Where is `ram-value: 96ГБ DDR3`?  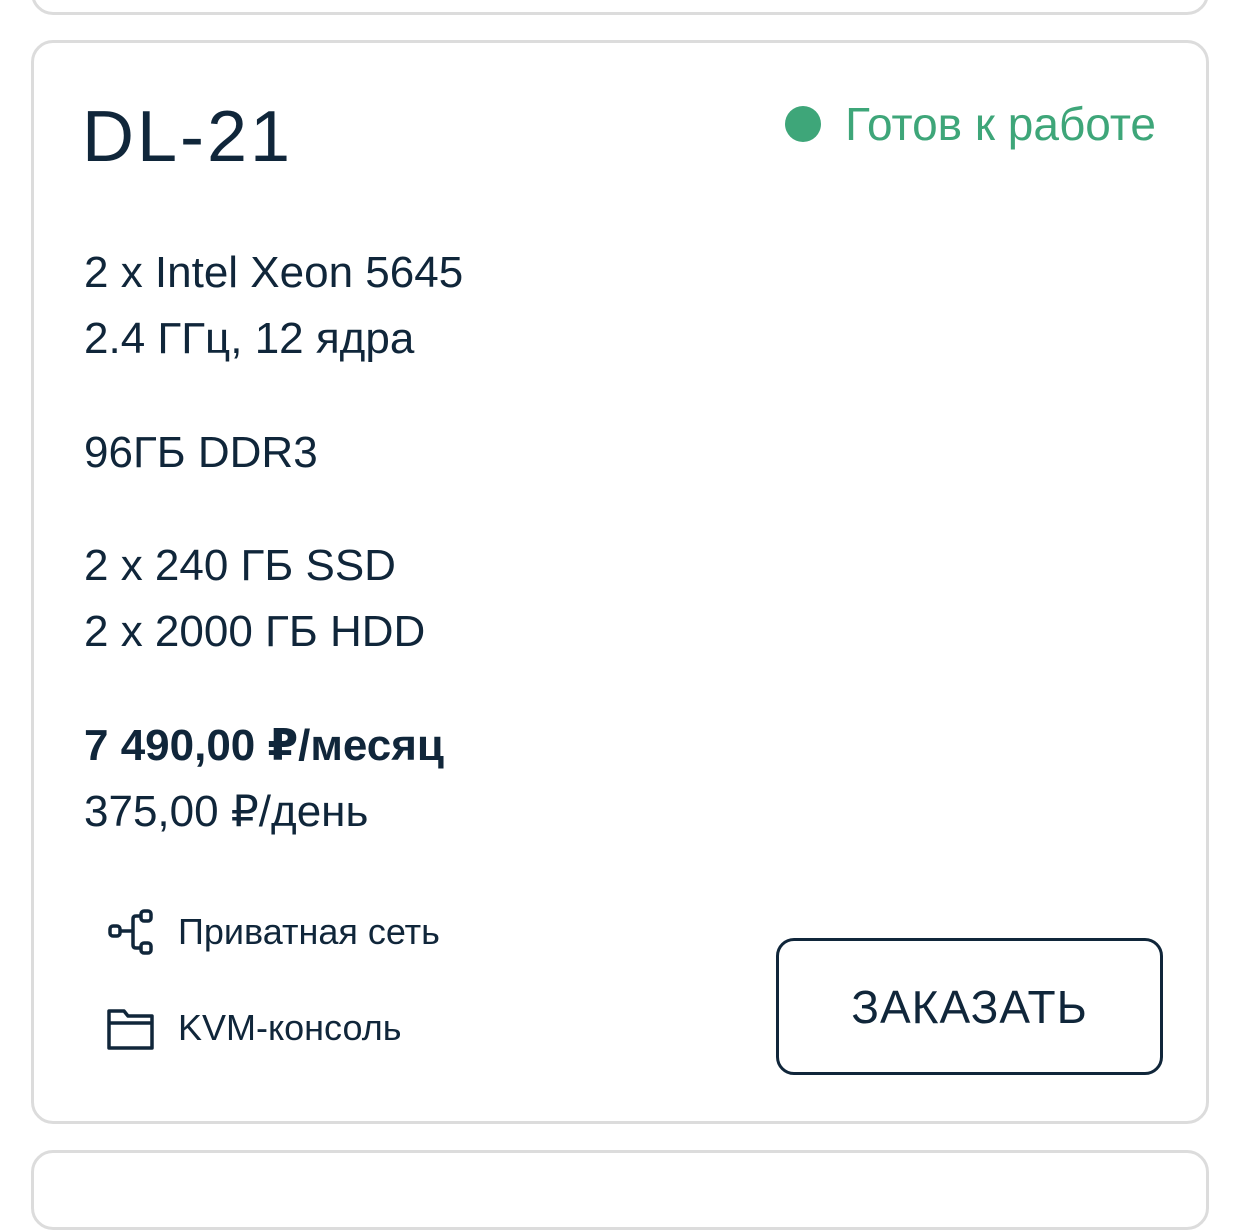
ram-value: 96ГБ DDR3 is located at coordinates (201, 452).